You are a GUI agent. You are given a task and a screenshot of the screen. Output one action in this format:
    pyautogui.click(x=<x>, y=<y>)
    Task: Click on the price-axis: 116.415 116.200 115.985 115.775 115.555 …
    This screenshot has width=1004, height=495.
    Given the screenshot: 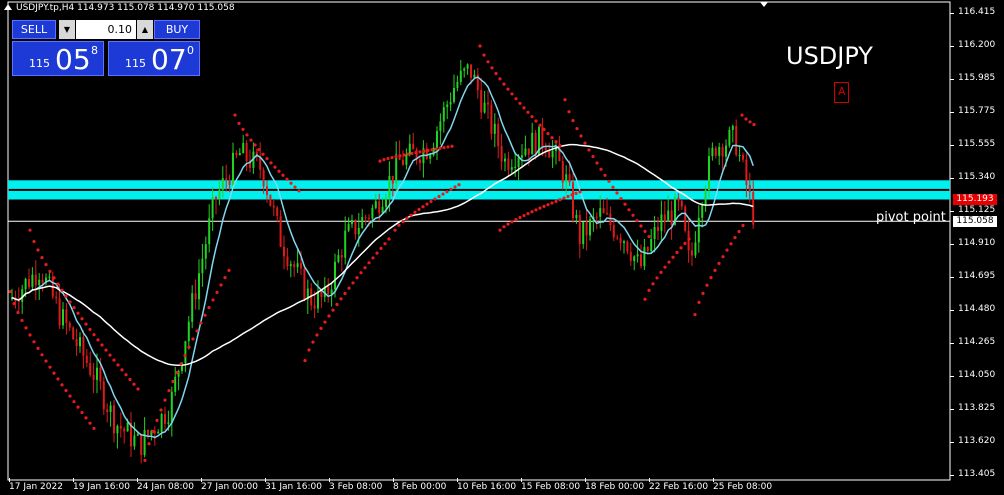 What is the action you would take?
    pyautogui.click(x=976, y=247)
    